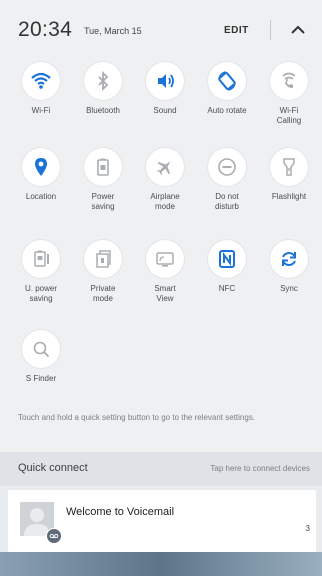 Image resolution: width=322 pixels, height=576 pixels. What do you see at coordinates (236, 30) in the screenshot?
I see `edit-button: EDIT` at bounding box center [236, 30].